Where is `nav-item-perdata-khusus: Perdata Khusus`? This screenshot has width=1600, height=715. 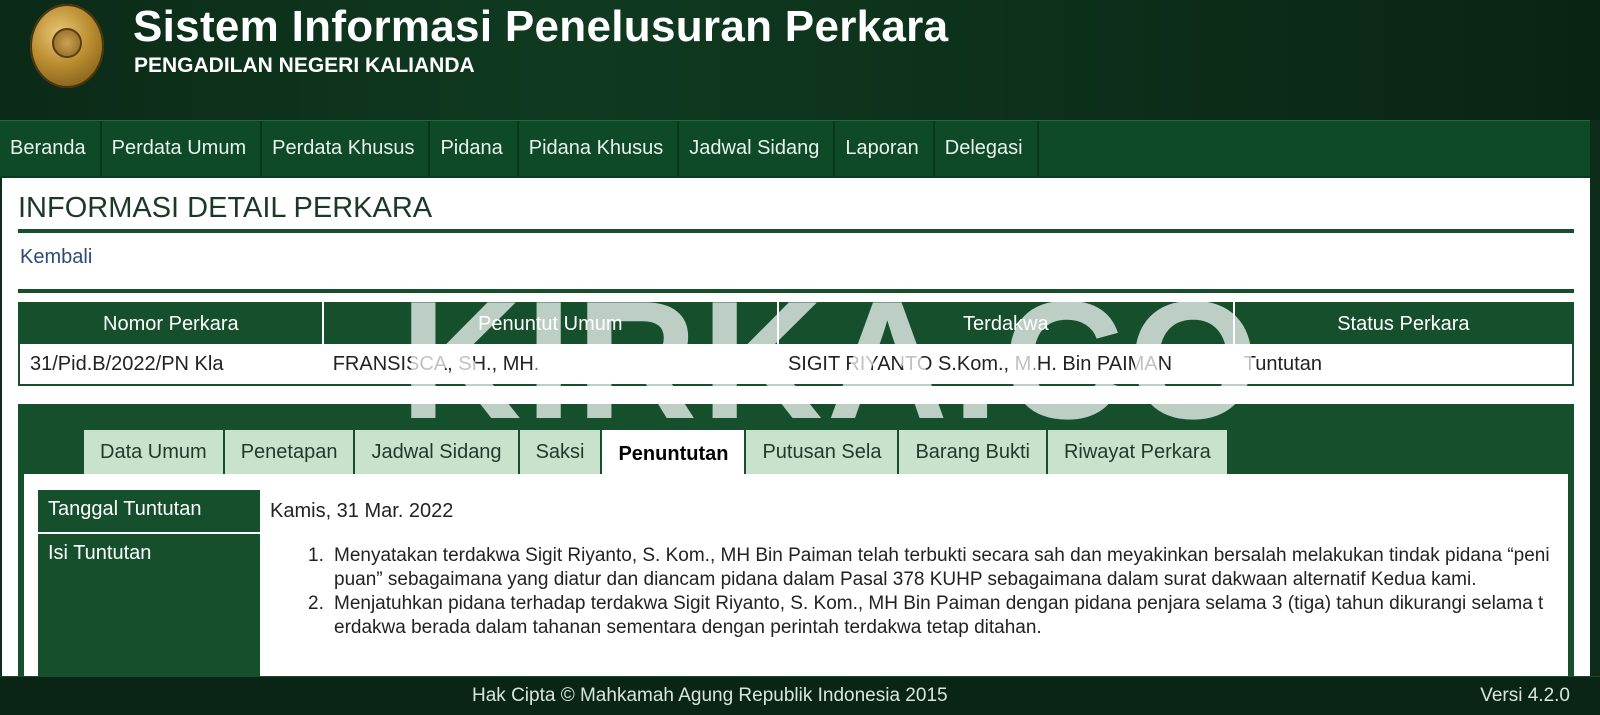 nav-item-perdata-khusus: Perdata Khusus is located at coordinates (346, 148).